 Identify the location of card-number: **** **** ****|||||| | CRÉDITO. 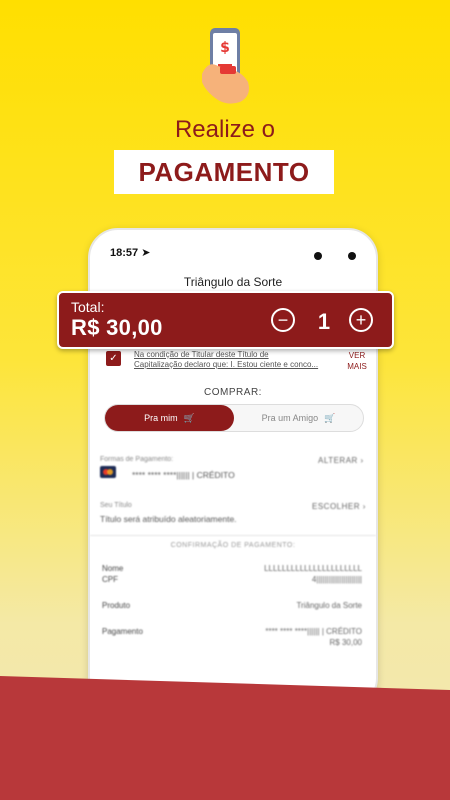
(183, 475).